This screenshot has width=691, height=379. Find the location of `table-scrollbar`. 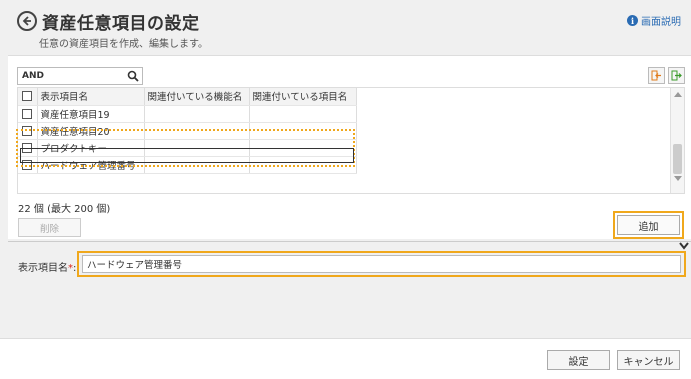

table-scrollbar is located at coordinates (677, 140).